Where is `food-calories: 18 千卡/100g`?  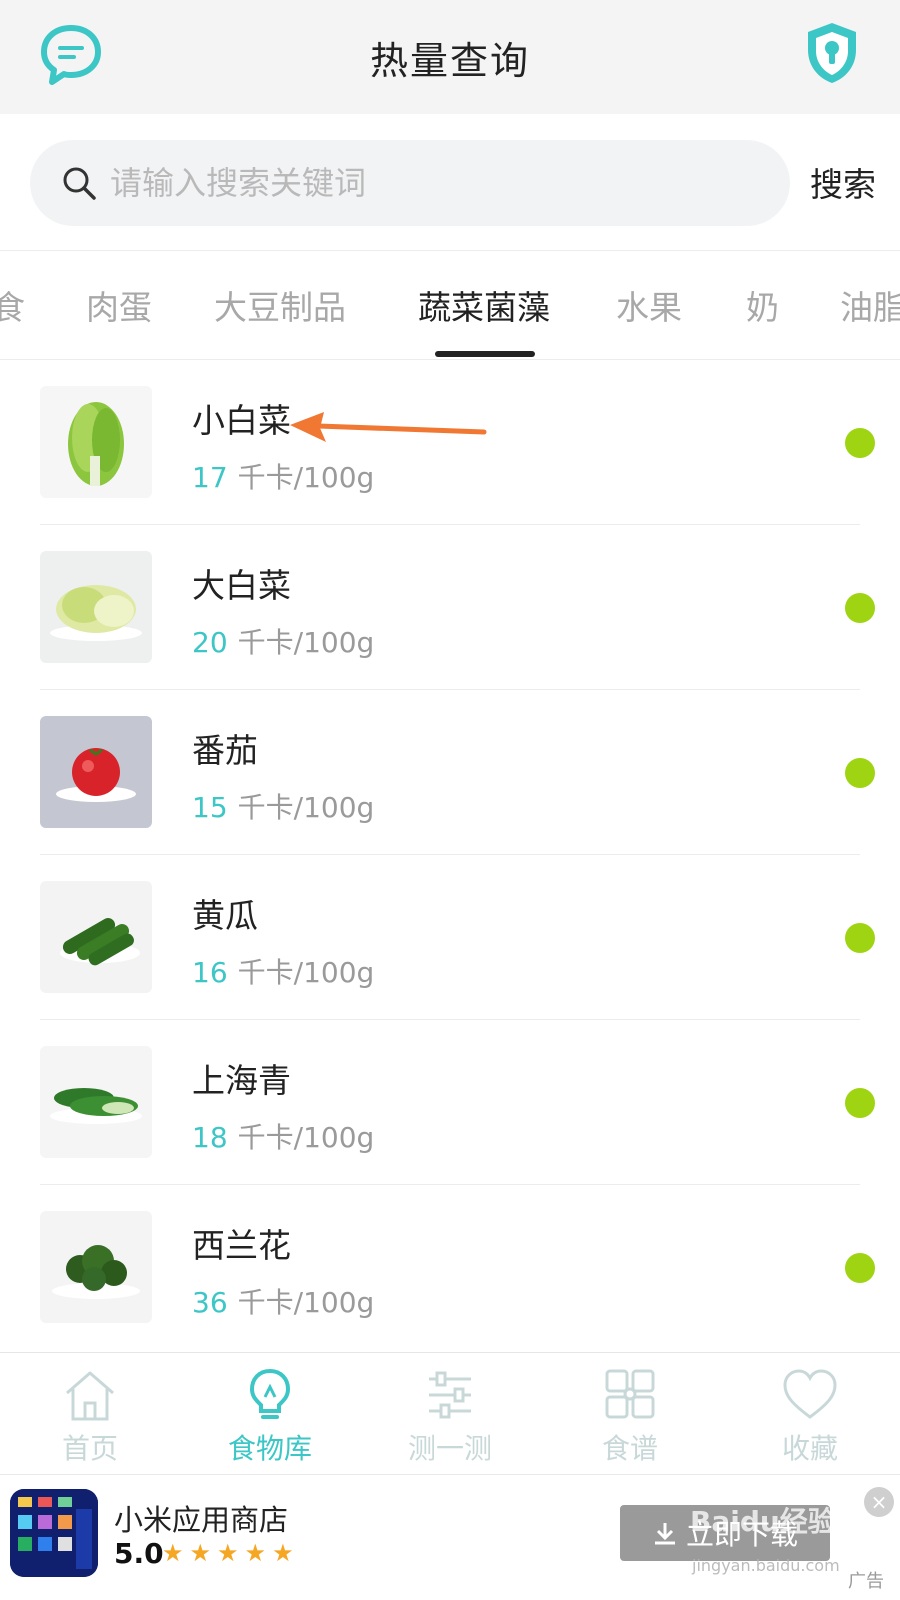
food-calories: 18 千卡/100g is located at coordinates (283, 1136).